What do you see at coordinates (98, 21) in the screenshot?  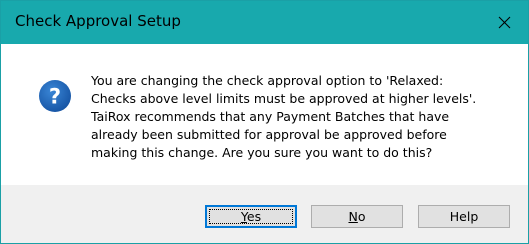 I see `window-title: Check Approval Setup` at bounding box center [98, 21].